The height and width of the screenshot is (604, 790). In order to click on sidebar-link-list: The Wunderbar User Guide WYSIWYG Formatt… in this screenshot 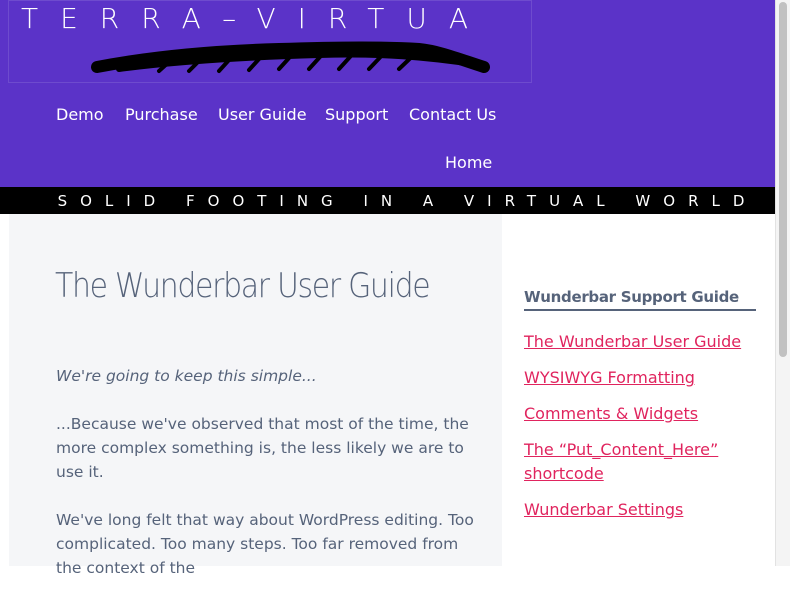, I will do `click(644, 432)`.